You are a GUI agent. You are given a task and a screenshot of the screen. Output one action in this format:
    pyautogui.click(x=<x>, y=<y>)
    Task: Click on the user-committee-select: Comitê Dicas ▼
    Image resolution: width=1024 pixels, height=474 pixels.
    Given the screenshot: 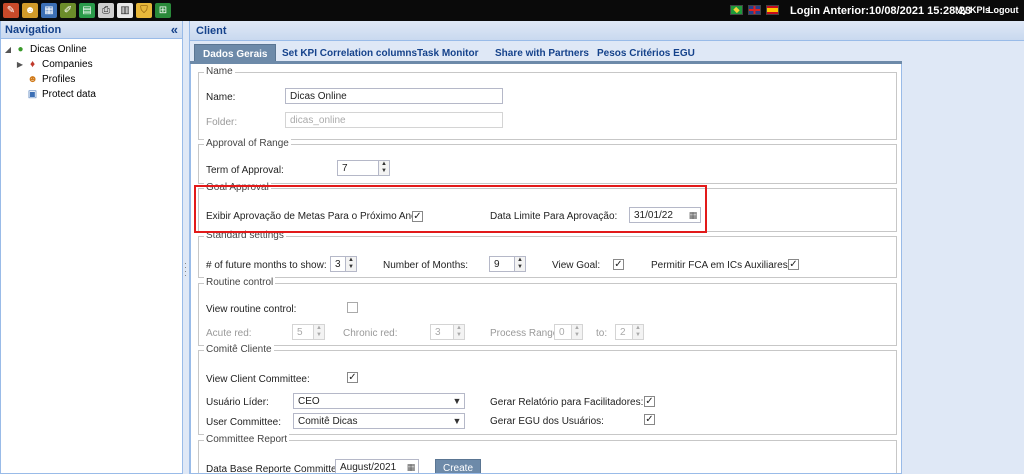 What is the action you would take?
    pyautogui.click(x=379, y=421)
    